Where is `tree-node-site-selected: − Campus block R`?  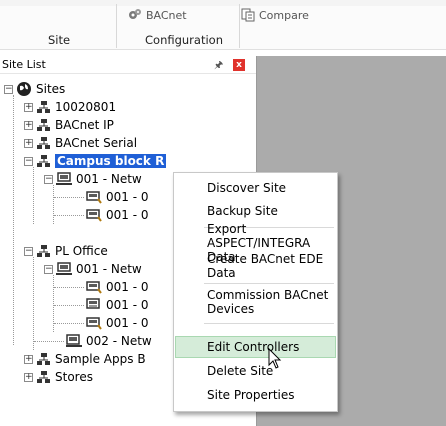
tree-node-site-selected: − Campus block R is located at coordinates (95, 161).